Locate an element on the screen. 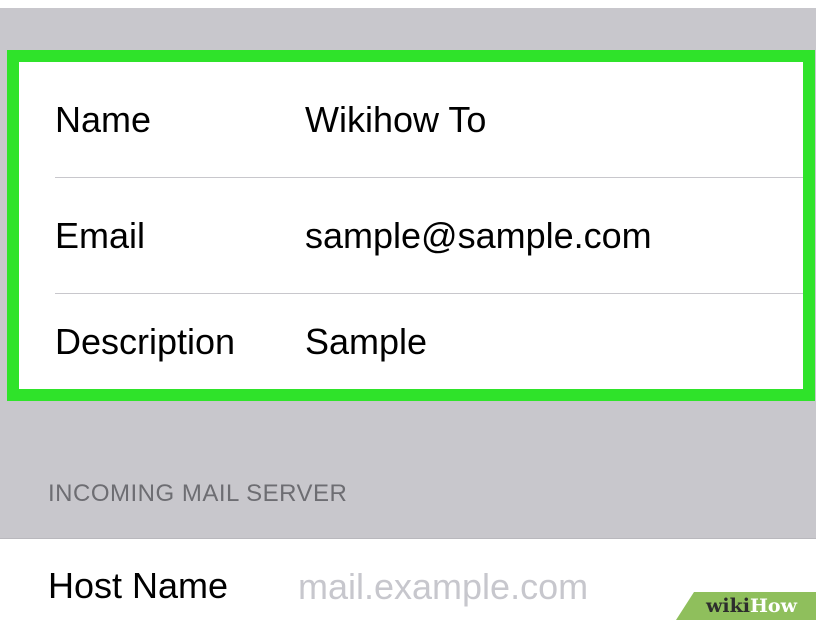 Image resolution: width=820 pixels, height=620 pixels. watermark-how-text: How is located at coordinates (773, 606).